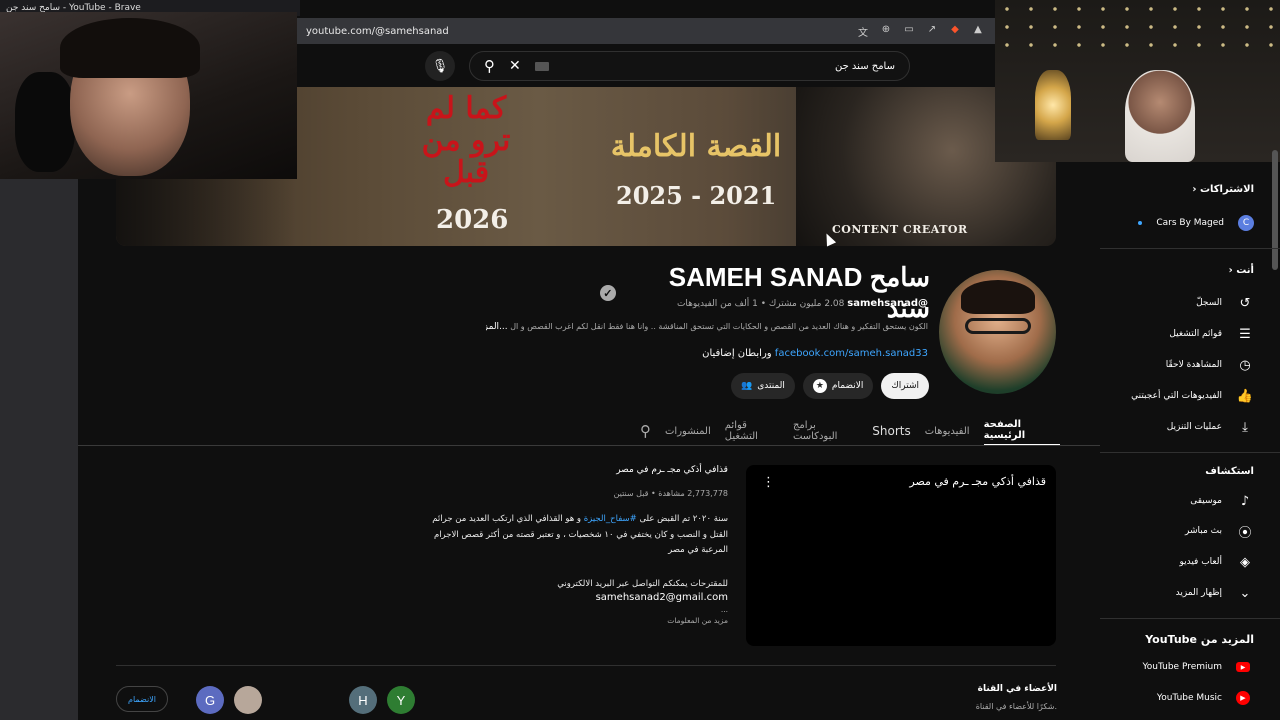 The height and width of the screenshot is (720, 1280). Describe the element at coordinates (130, 48) in the screenshot. I see `webcam-hair` at that location.